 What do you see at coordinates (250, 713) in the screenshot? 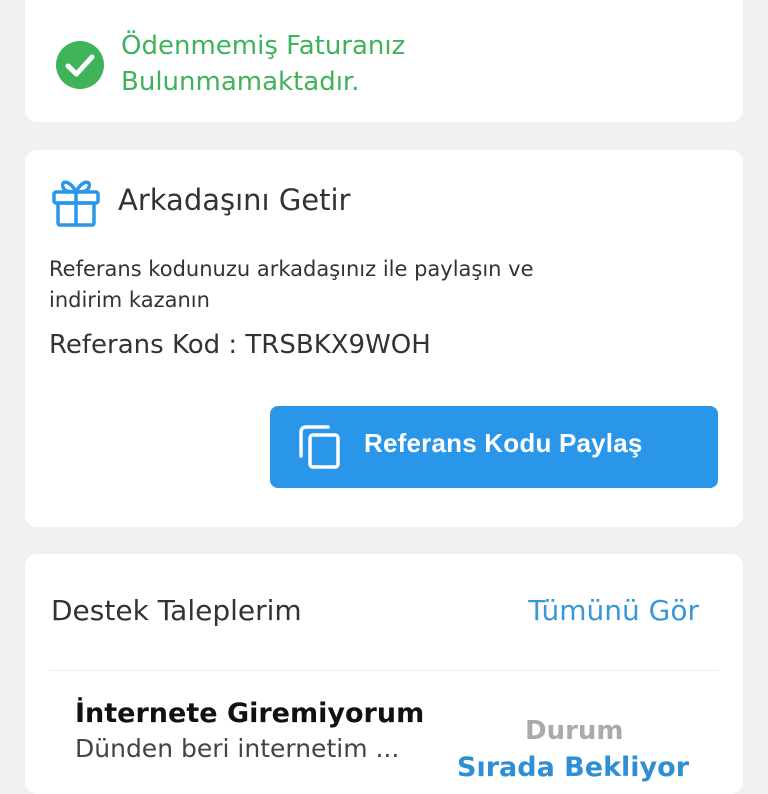
I see `ticket-title: İnternete Giremiyorum` at bounding box center [250, 713].